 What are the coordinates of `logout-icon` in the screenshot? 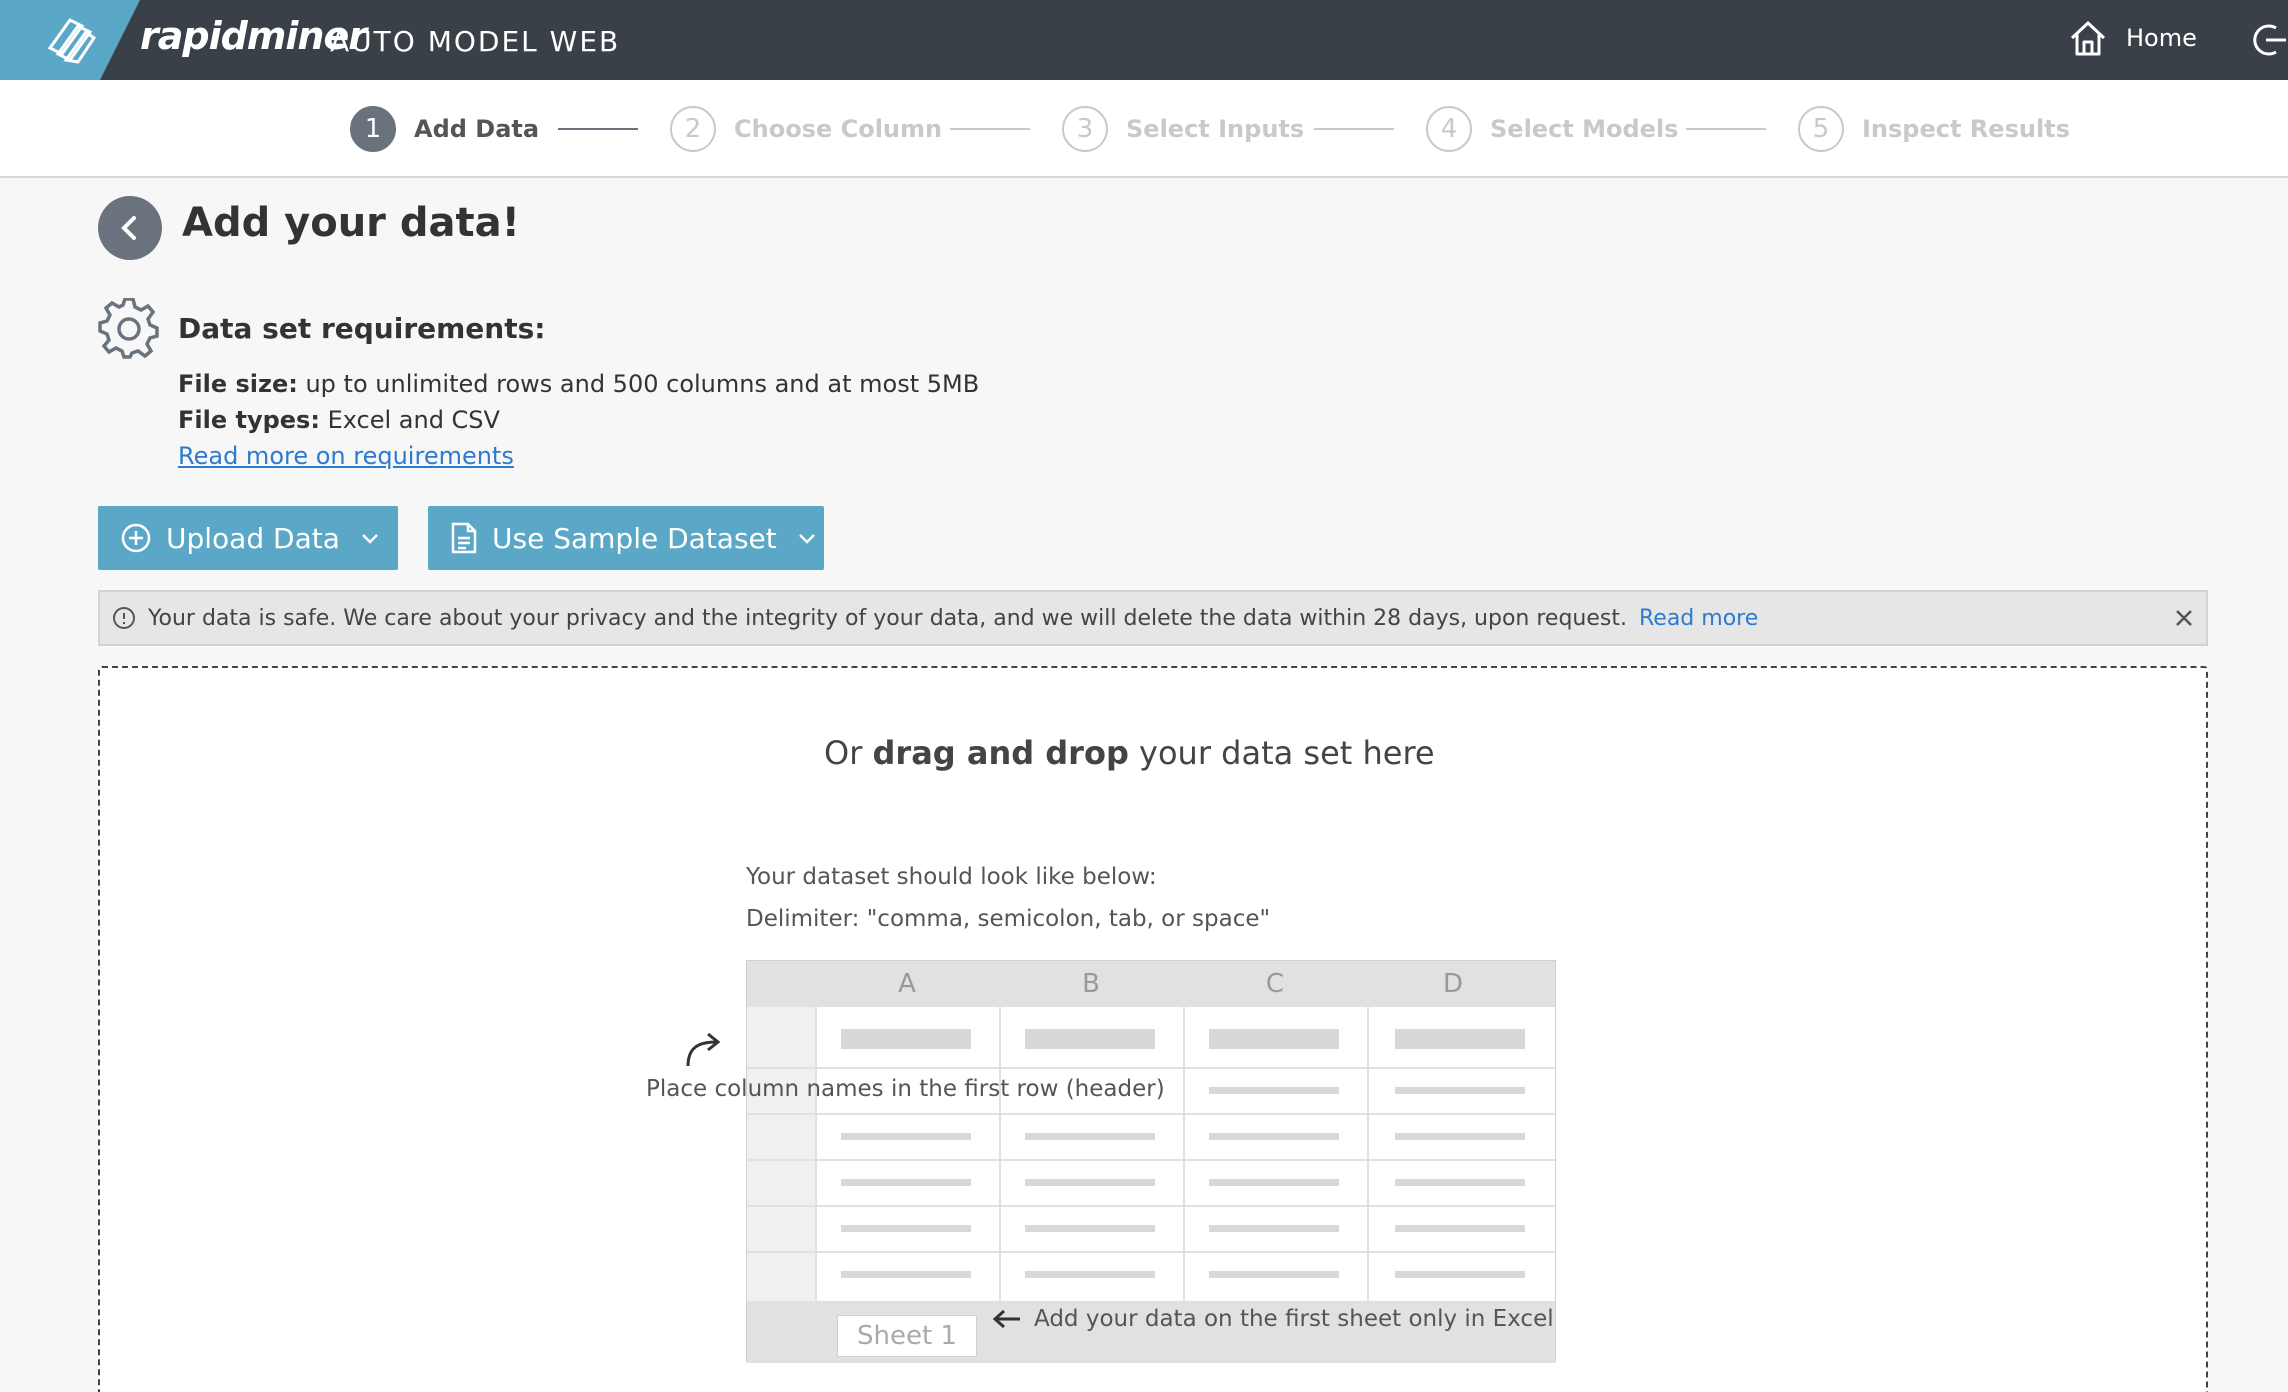 It's located at (2270, 40).